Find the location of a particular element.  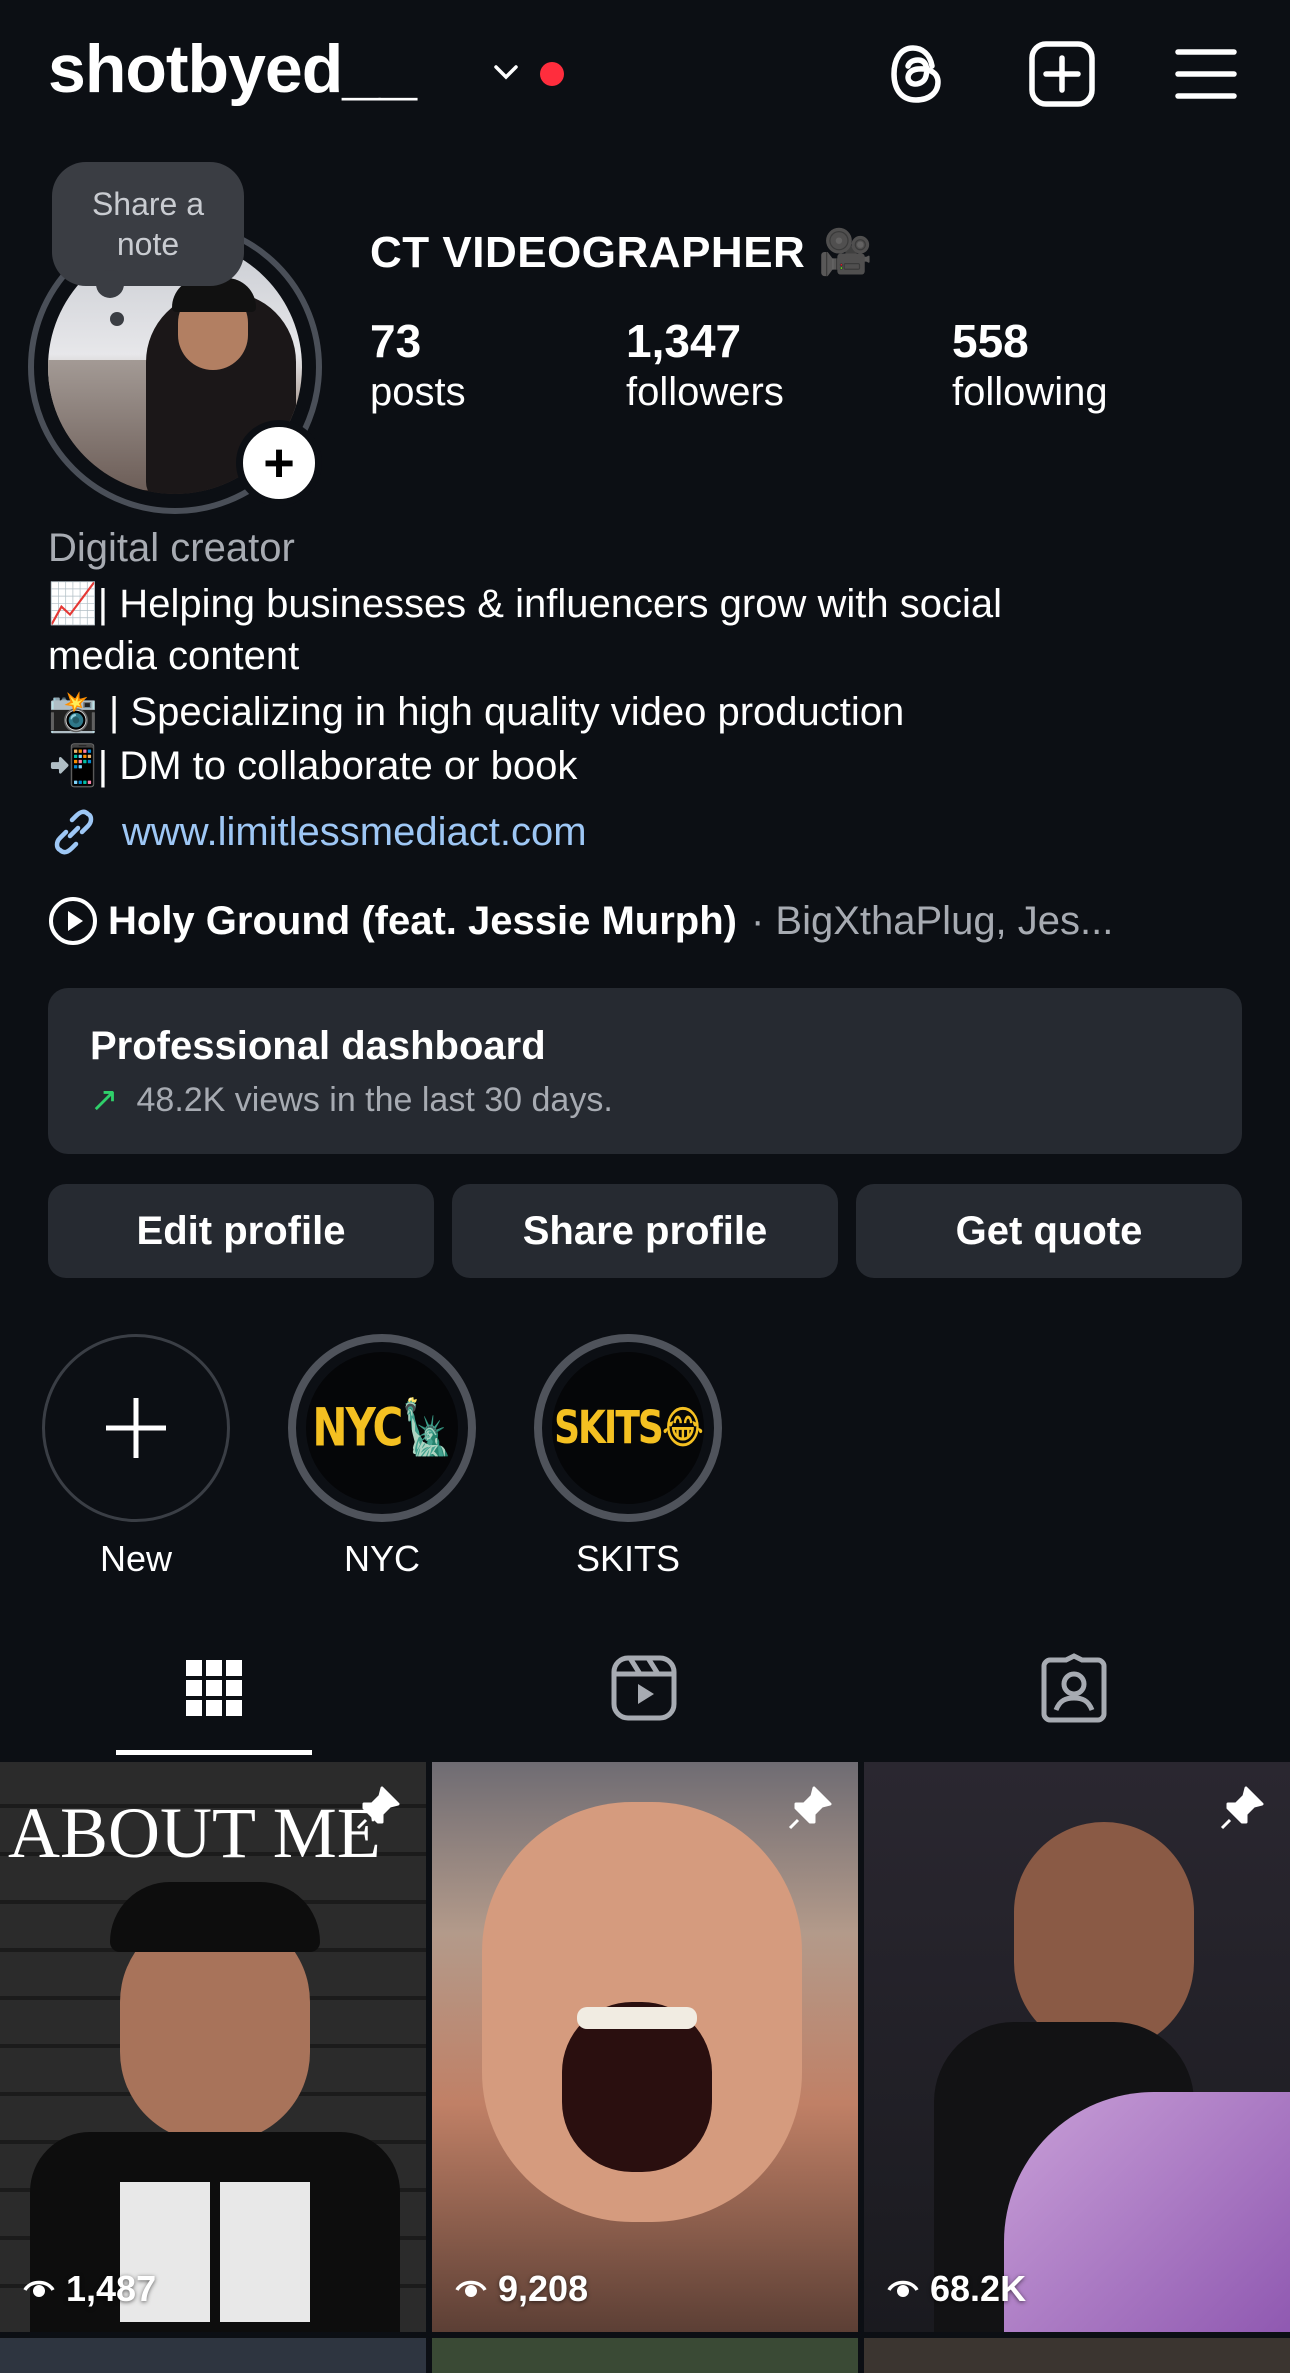

following-label: following is located at coordinates (1030, 392).